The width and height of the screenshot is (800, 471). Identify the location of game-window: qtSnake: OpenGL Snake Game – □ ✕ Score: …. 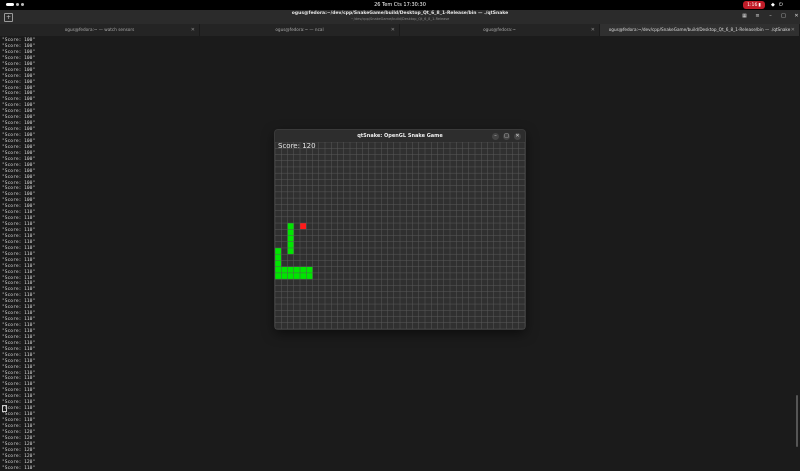
(400, 229).